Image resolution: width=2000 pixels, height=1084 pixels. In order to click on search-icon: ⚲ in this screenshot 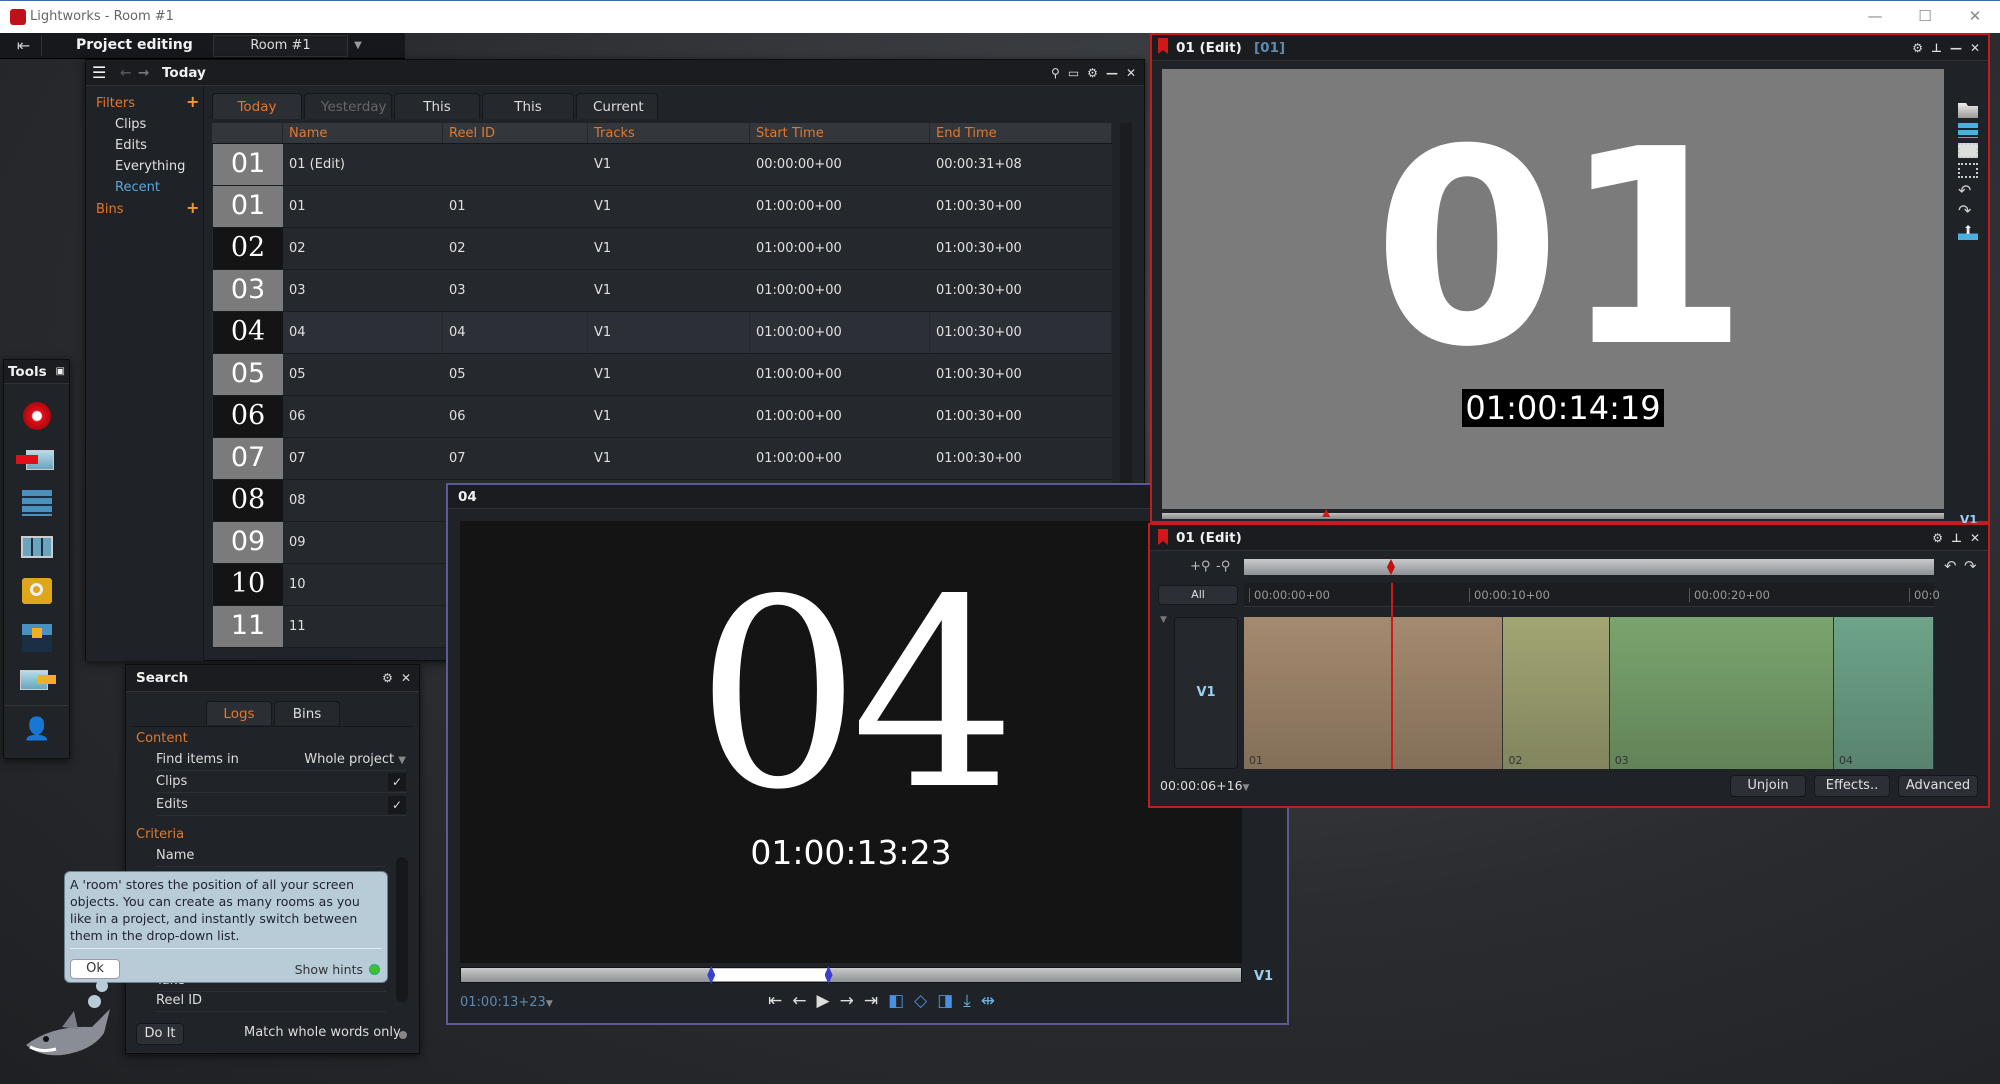, I will do `click(1055, 73)`.